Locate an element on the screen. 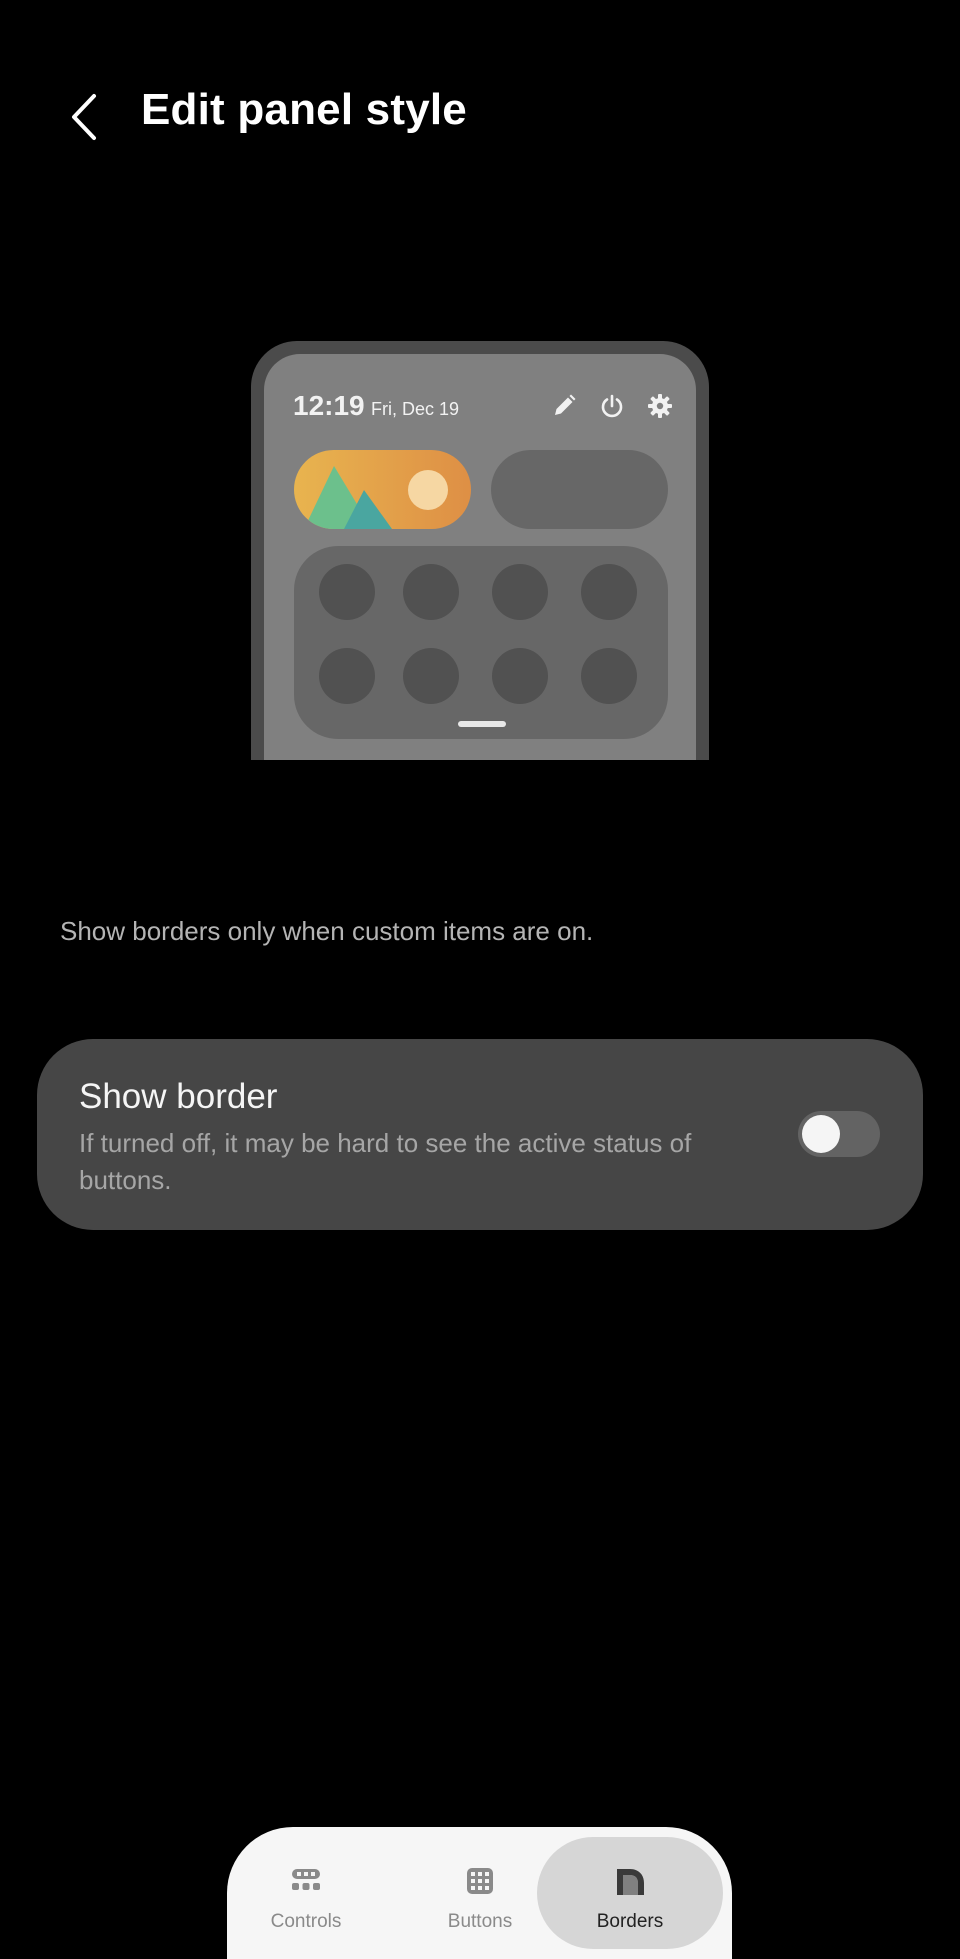 The width and height of the screenshot is (960, 1959). preview-date: Fri, Dec 19 is located at coordinates (415, 409).